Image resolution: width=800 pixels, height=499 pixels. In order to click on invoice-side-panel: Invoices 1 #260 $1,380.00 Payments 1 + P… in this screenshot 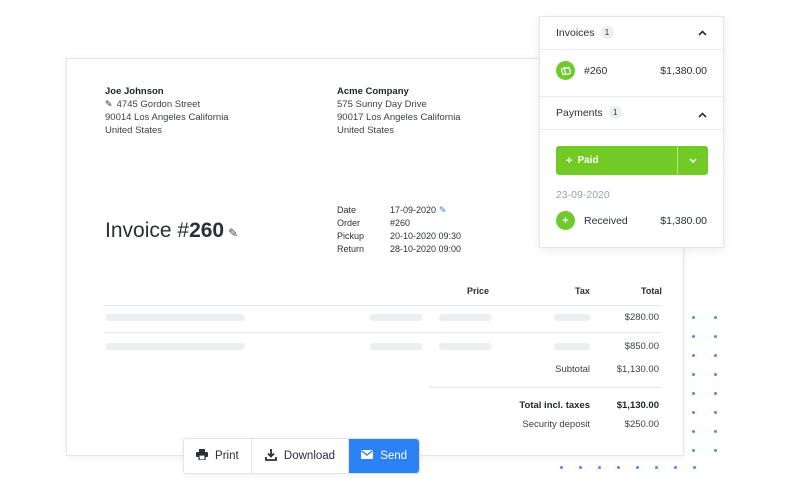, I will do `click(631, 132)`.